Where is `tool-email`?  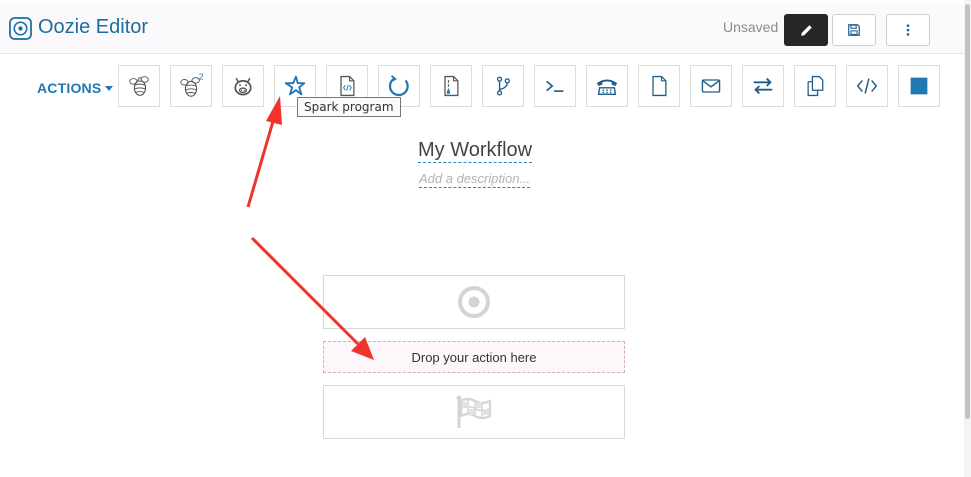
tool-email is located at coordinates (711, 86).